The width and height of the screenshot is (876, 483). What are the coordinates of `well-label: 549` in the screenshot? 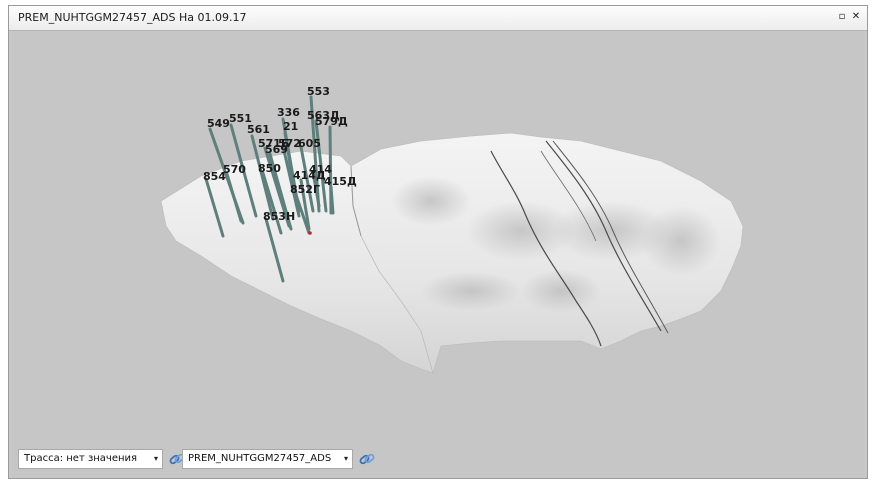 It's located at (218, 123).